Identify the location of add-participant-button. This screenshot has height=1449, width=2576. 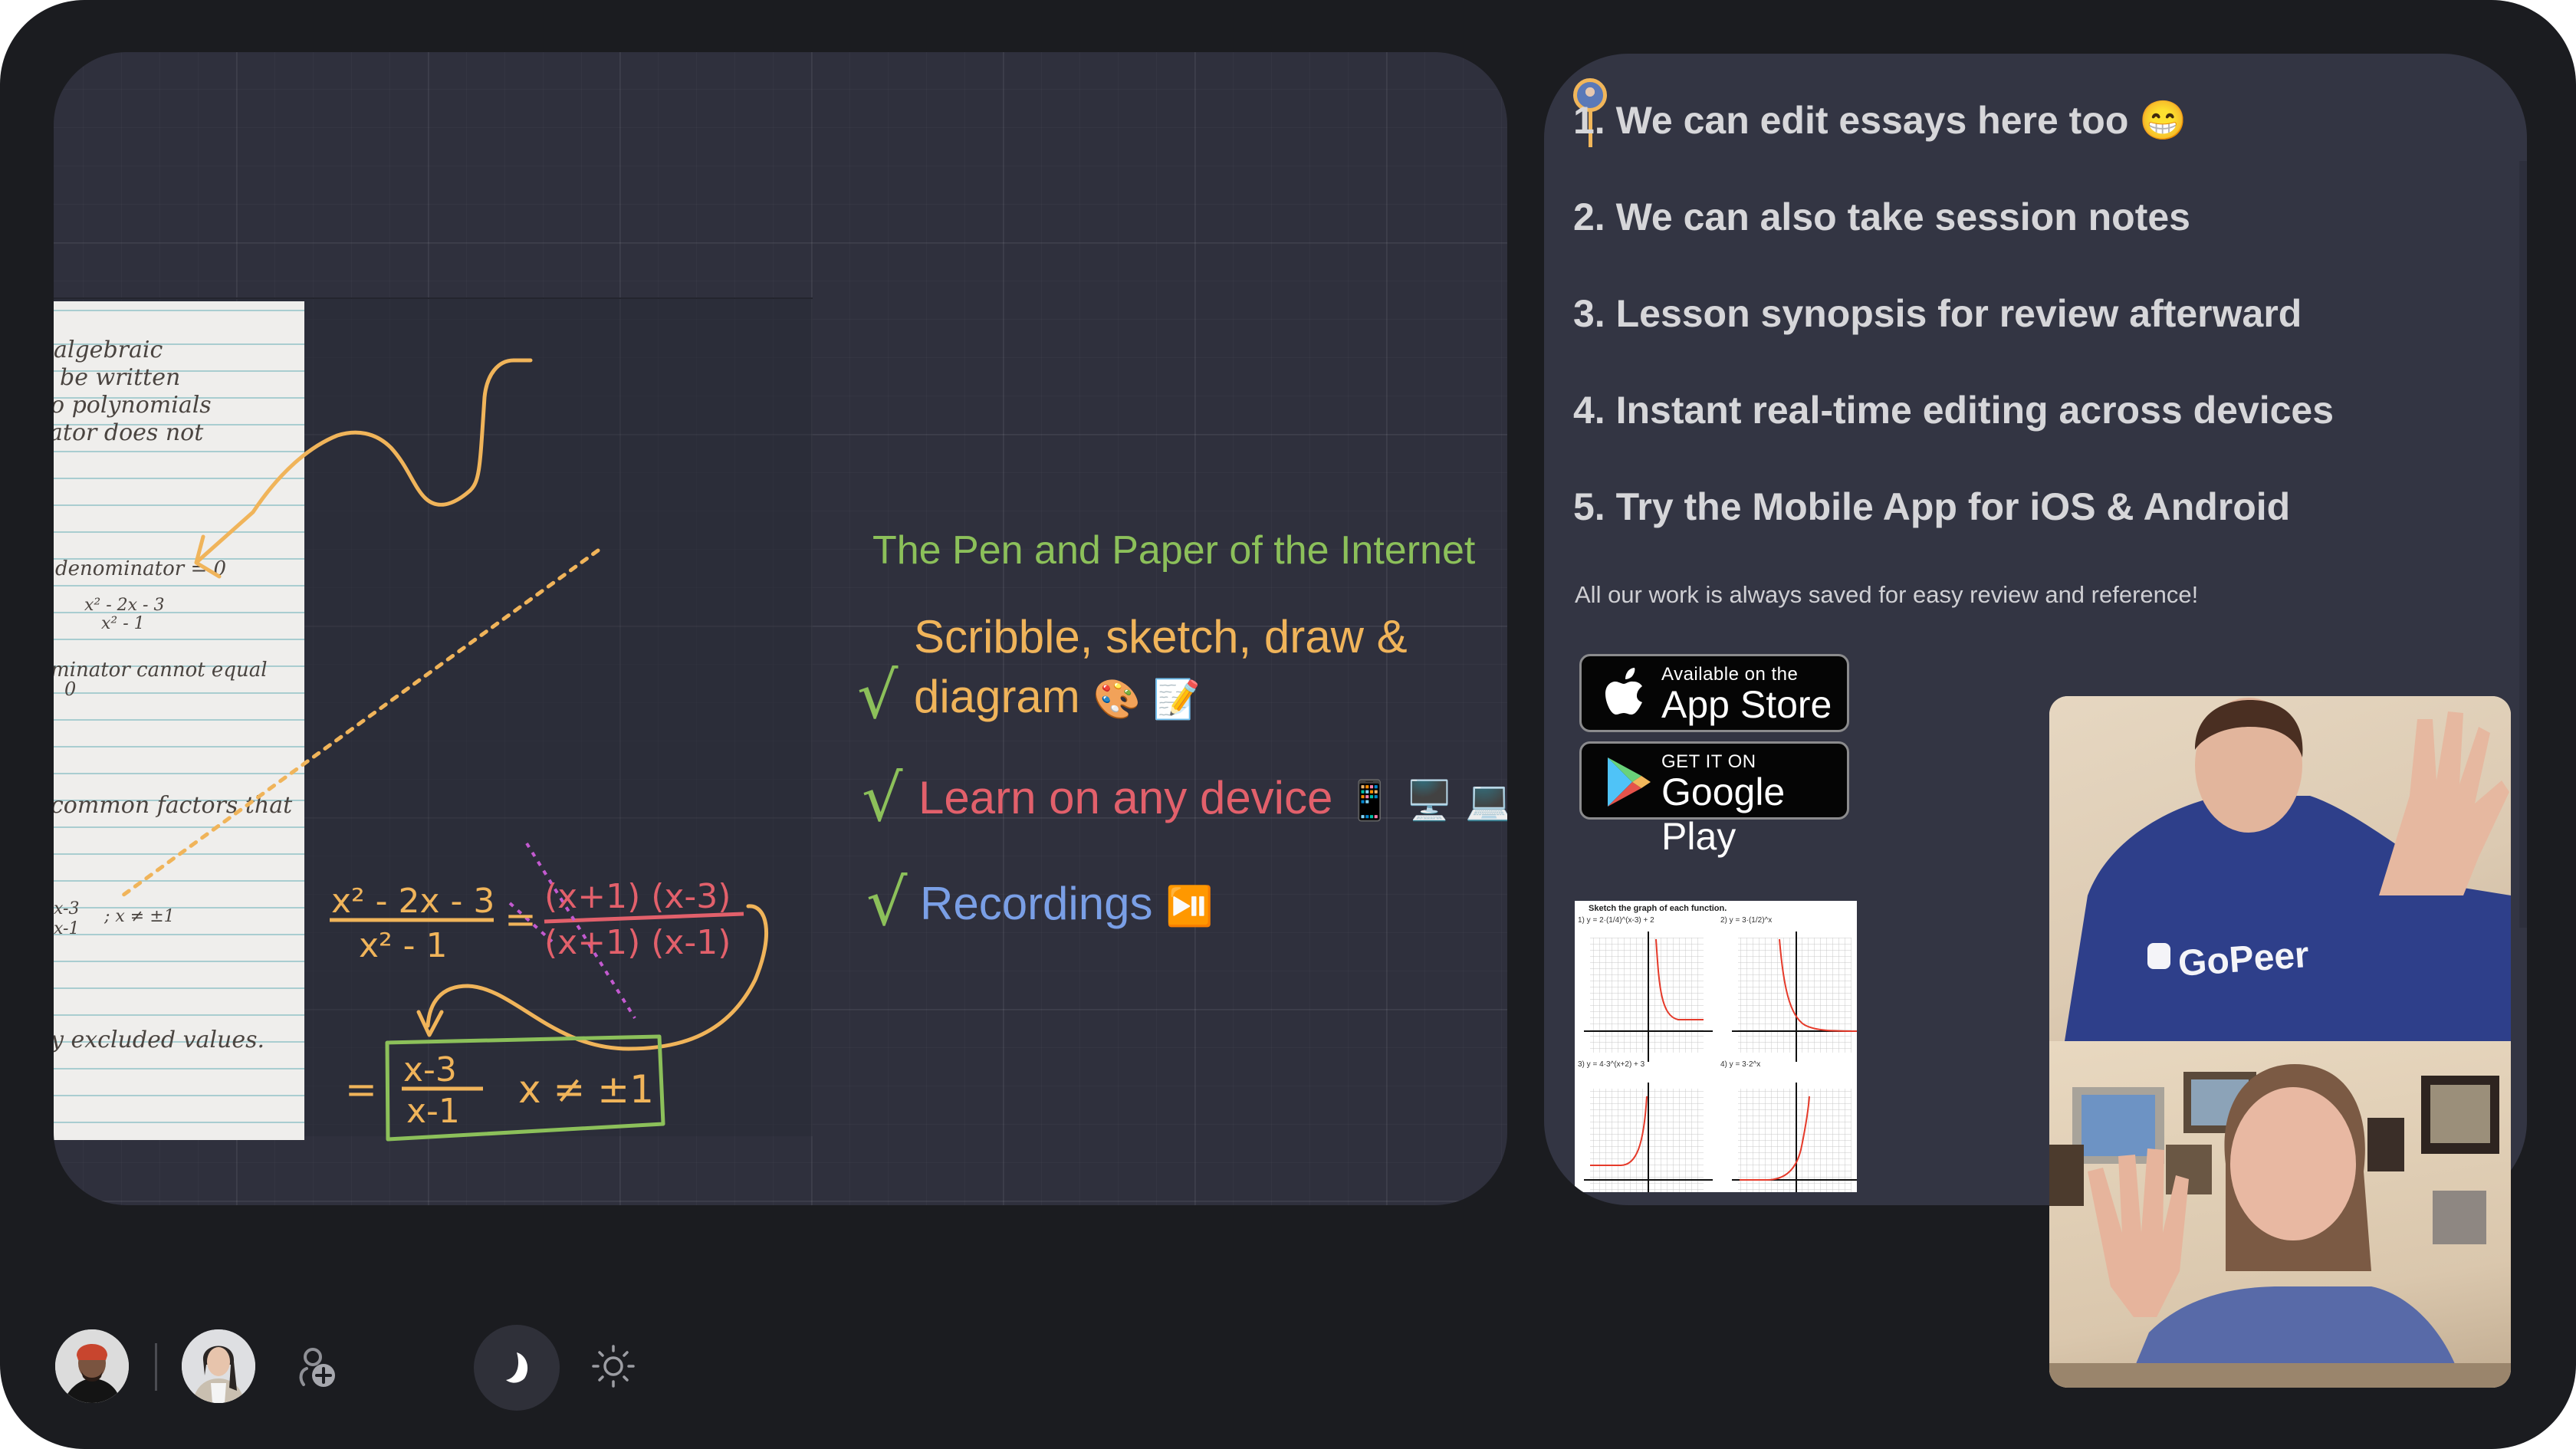
(317, 1367).